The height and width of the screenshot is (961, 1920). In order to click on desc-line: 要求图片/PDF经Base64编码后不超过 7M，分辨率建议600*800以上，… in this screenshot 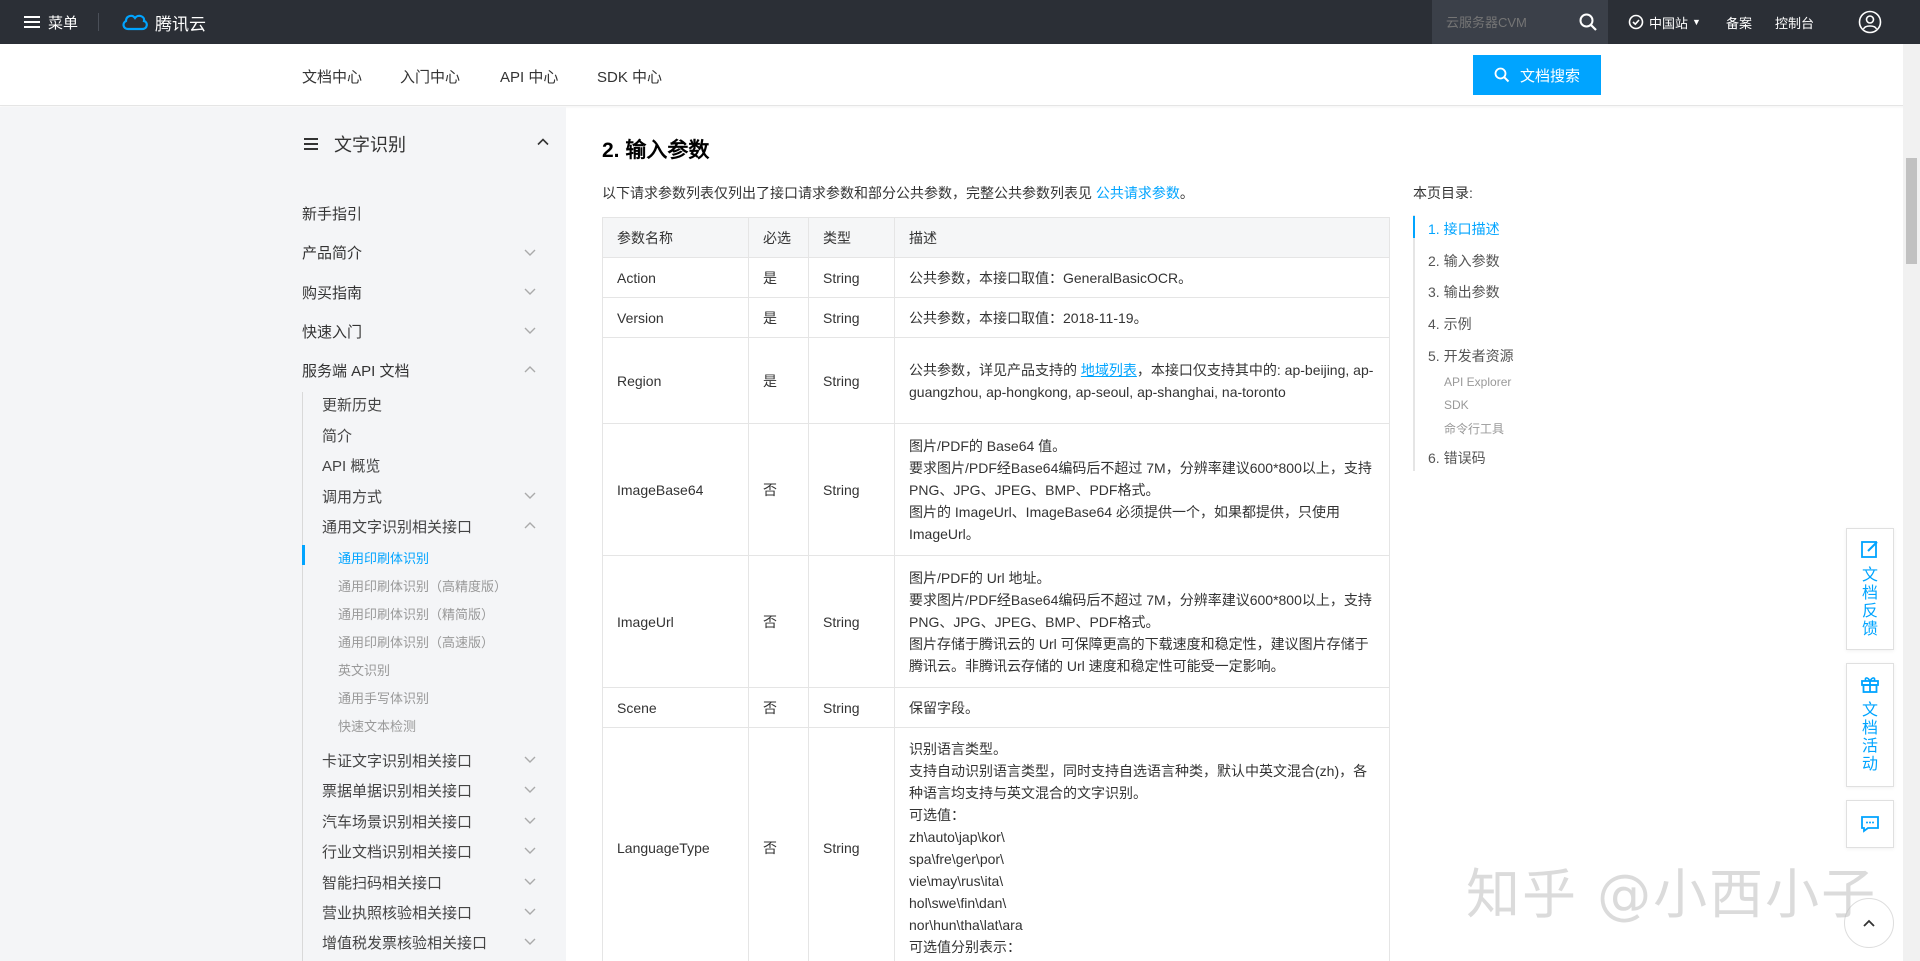, I will do `click(1140, 610)`.